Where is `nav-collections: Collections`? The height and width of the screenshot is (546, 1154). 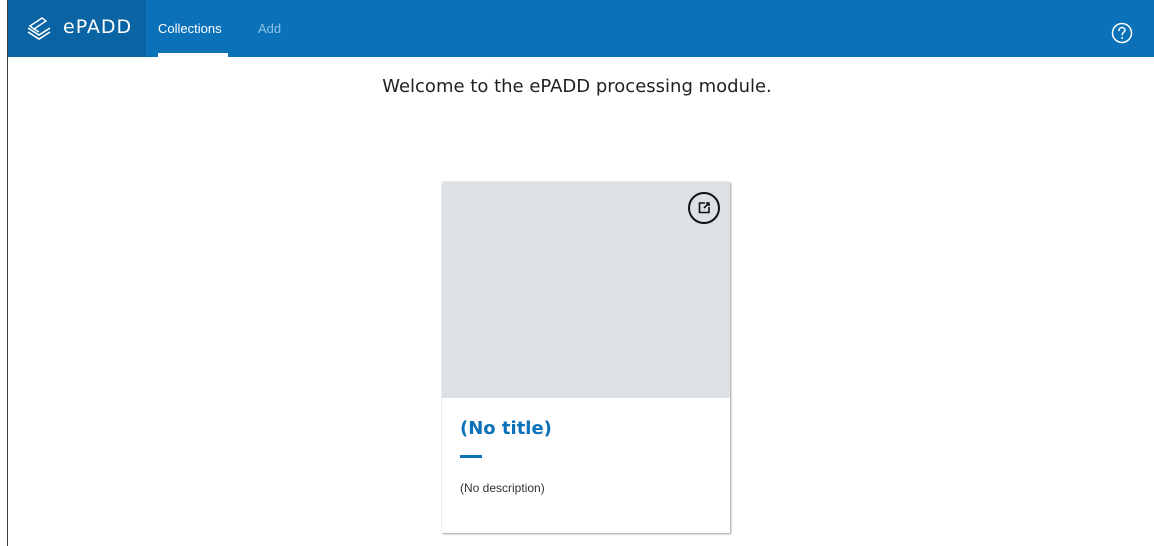 nav-collections: Collections is located at coordinates (190, 28).